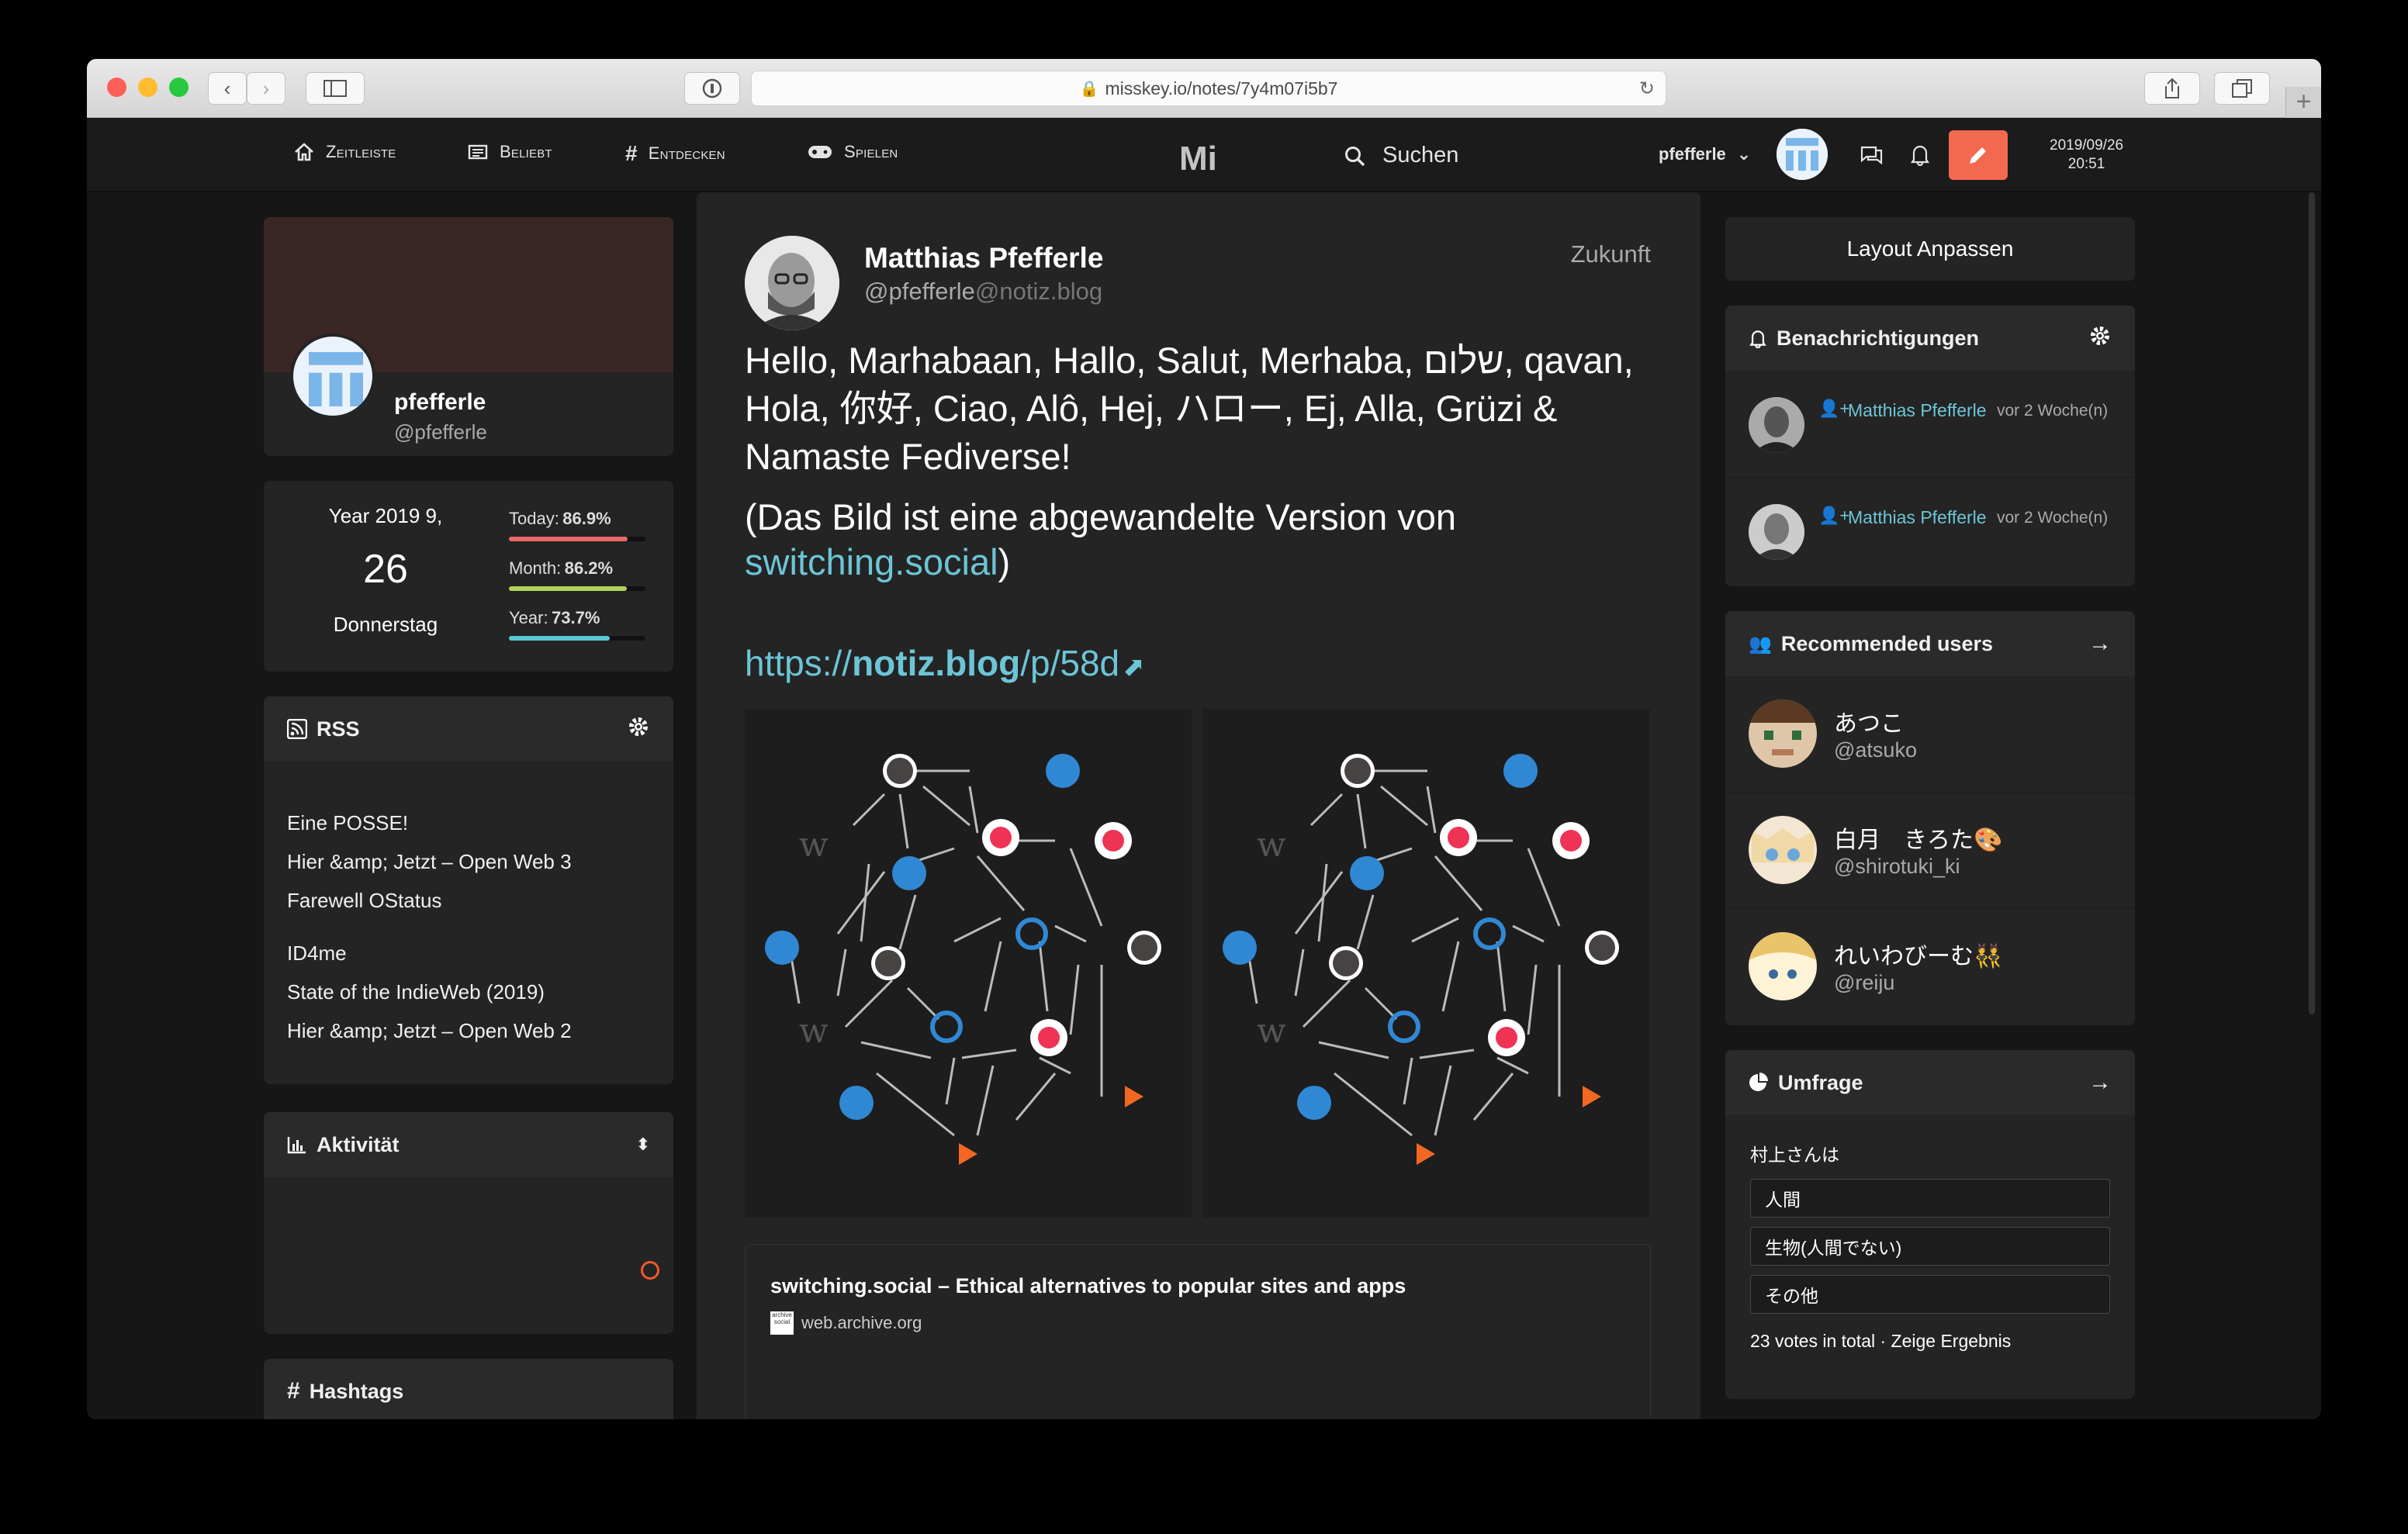 The height and width of the screenshot is (1534, 2408). I want to click on preview-site: web.archive.org, so click(862, 1322).